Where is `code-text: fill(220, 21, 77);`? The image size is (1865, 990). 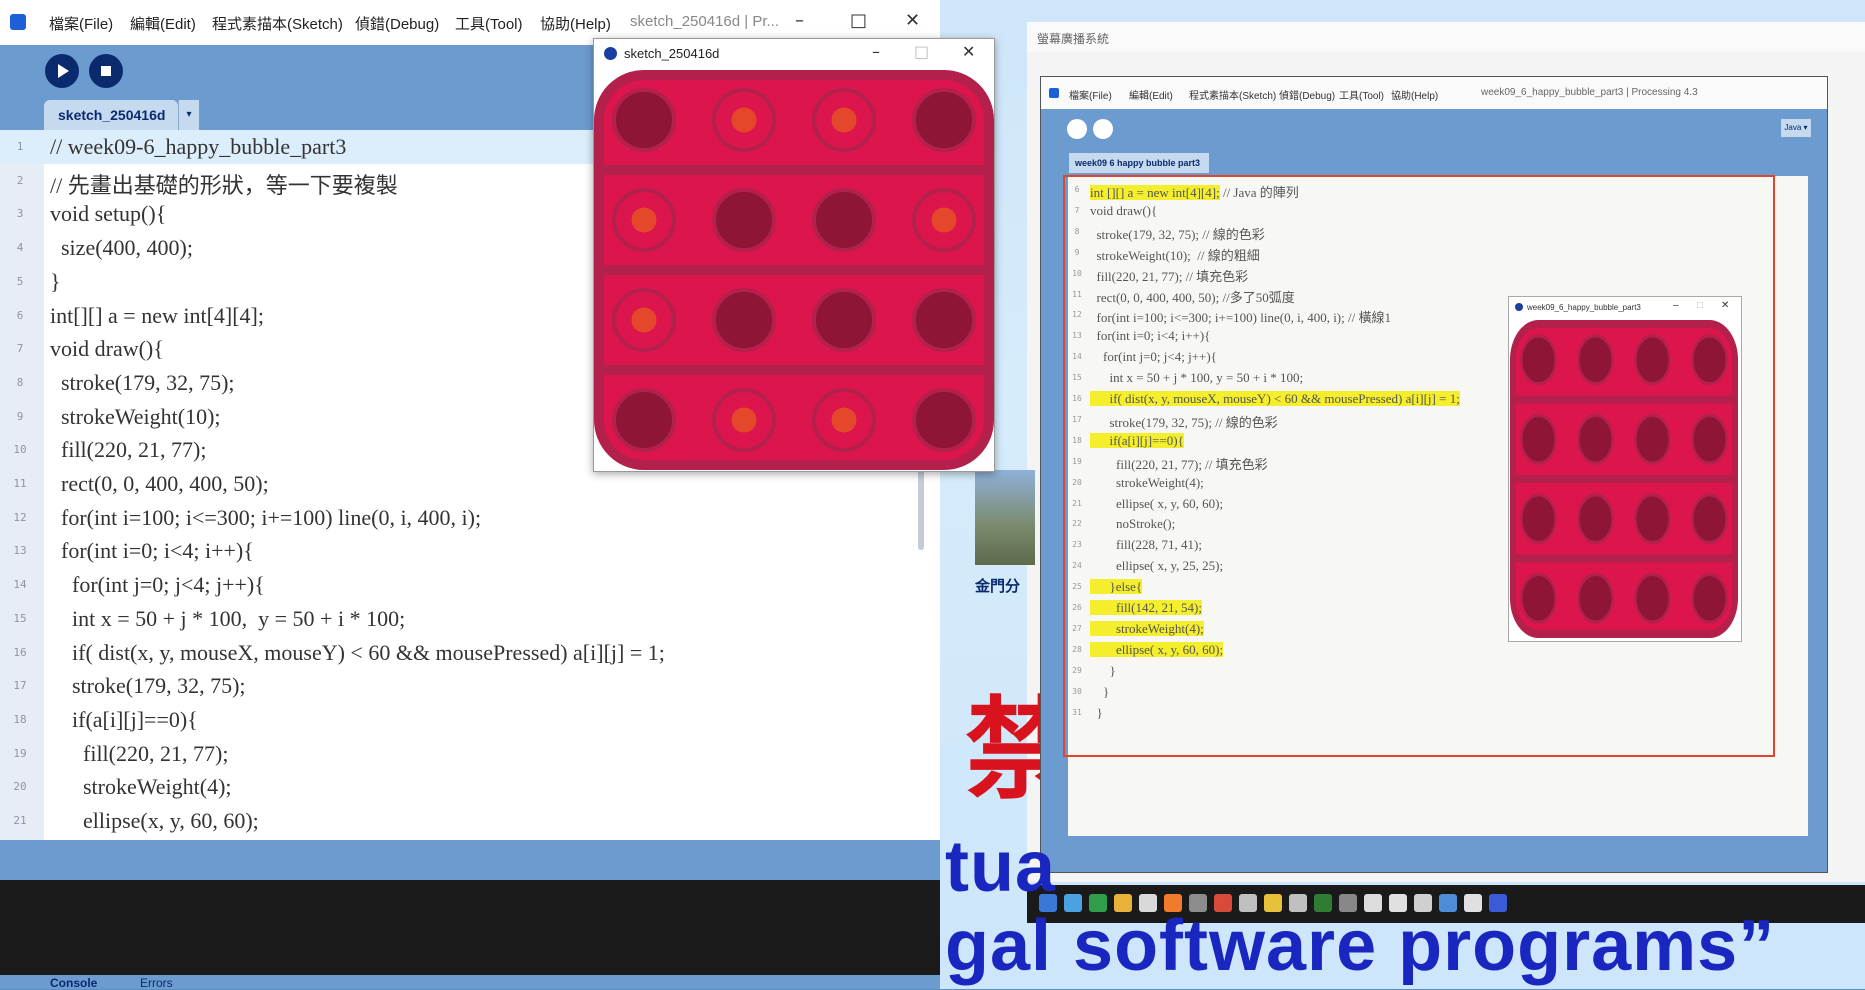 code-text: fill(220, 21, 77); is located at coordinates (139, 753).